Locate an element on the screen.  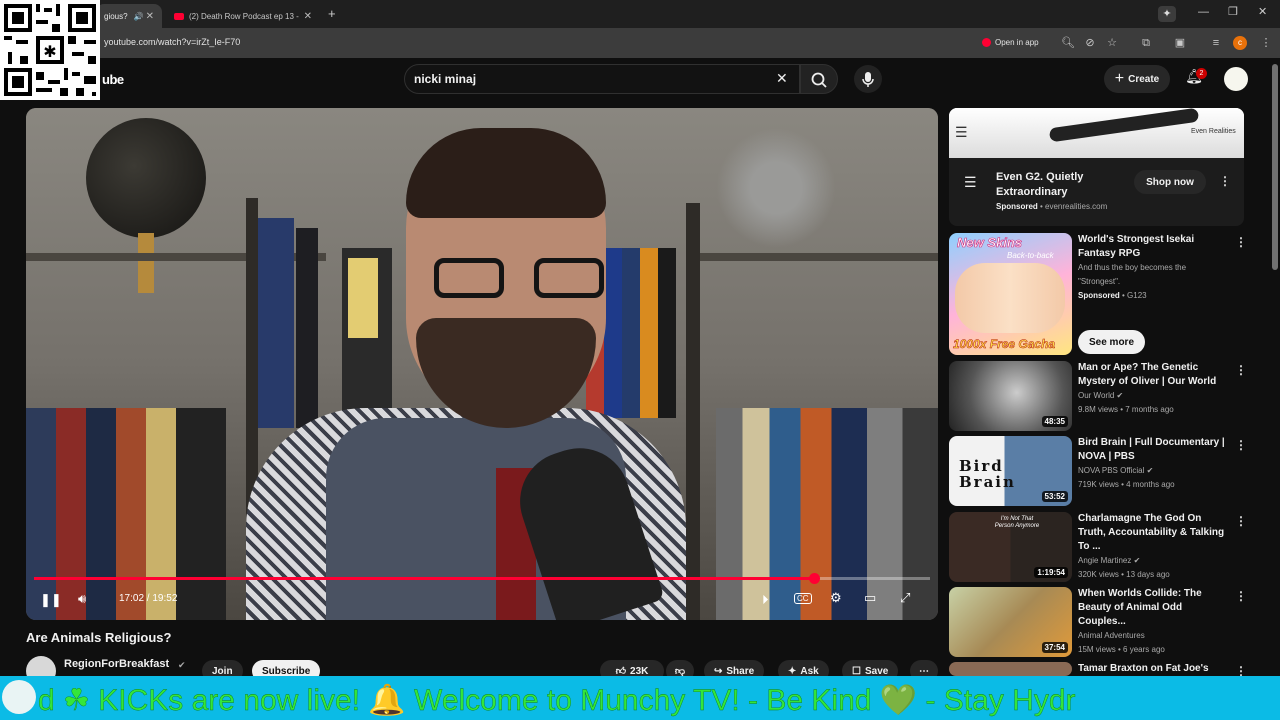
globe is located at coordinates (146, 178).